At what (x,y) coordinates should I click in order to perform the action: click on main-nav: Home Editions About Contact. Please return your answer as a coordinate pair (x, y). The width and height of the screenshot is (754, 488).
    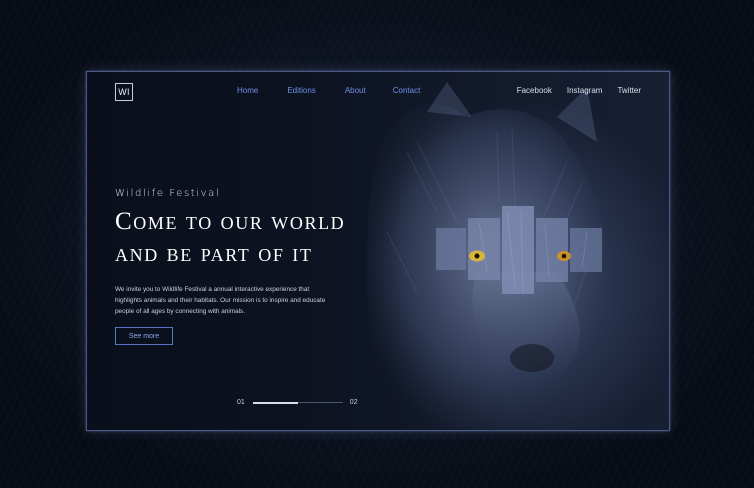
    Looking at the image, I should click on (328, 90).